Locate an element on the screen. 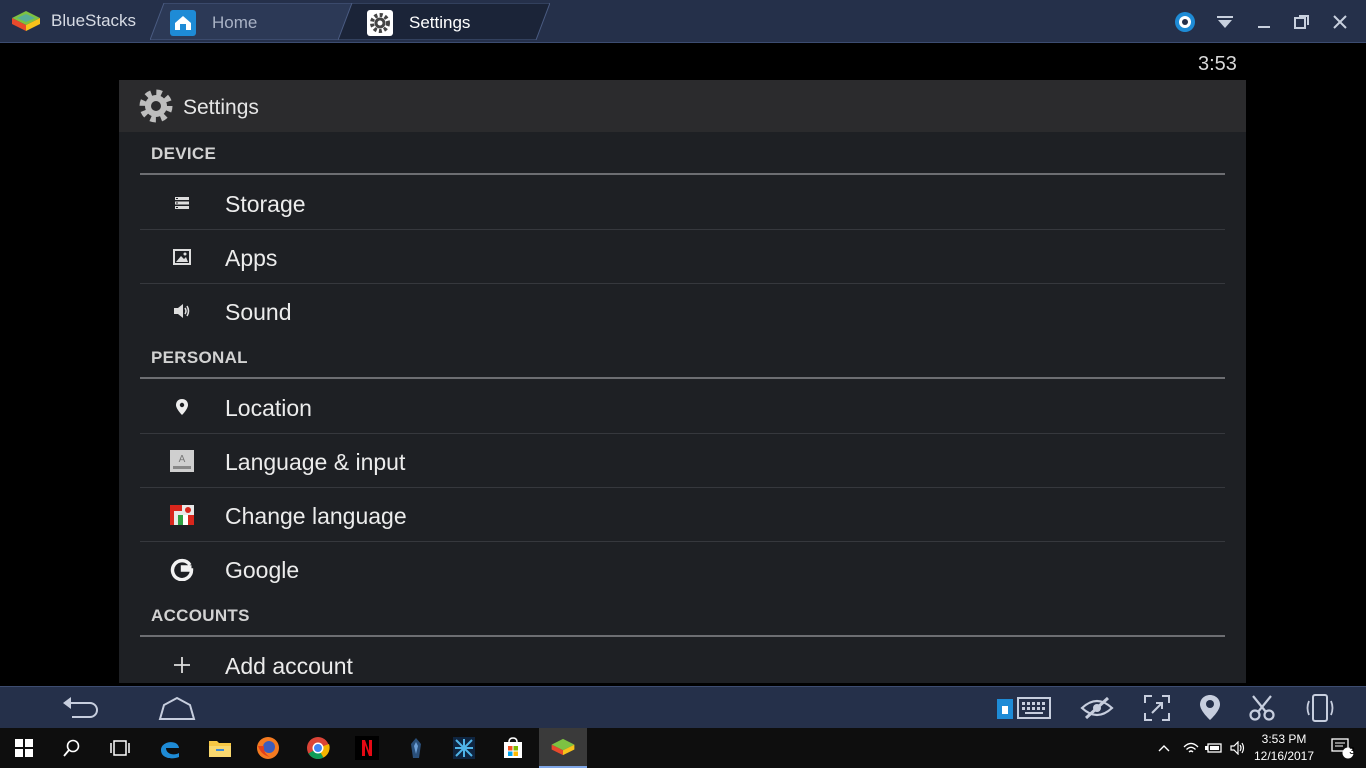 The height and width of the screenshot is (768, 1366). settings-item-label: Language & input is located at coordinates (315, 462).